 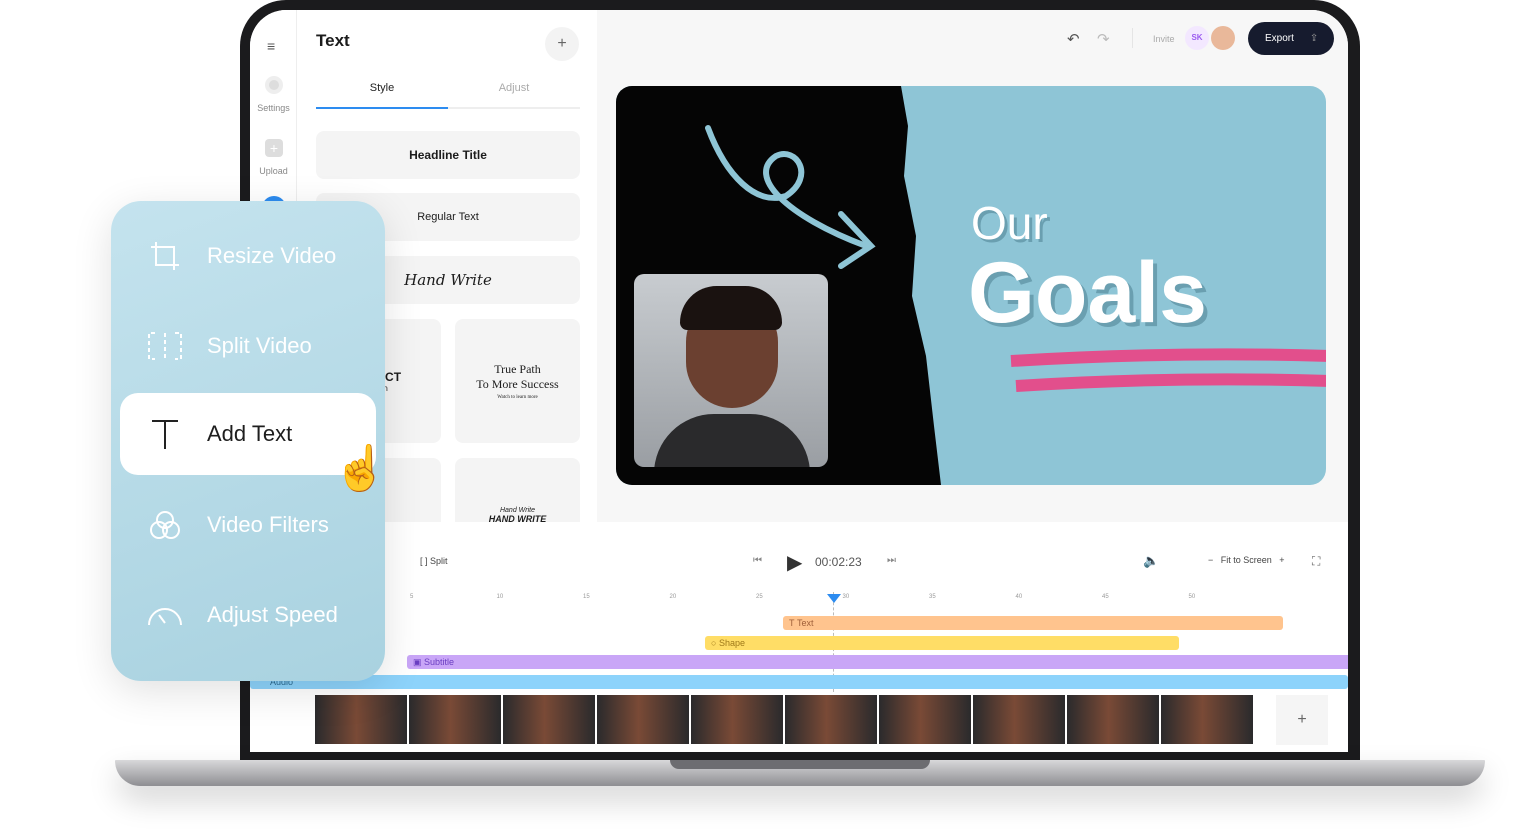 I want to click on hw-small: Hand Write, so click(x=517, y=510).